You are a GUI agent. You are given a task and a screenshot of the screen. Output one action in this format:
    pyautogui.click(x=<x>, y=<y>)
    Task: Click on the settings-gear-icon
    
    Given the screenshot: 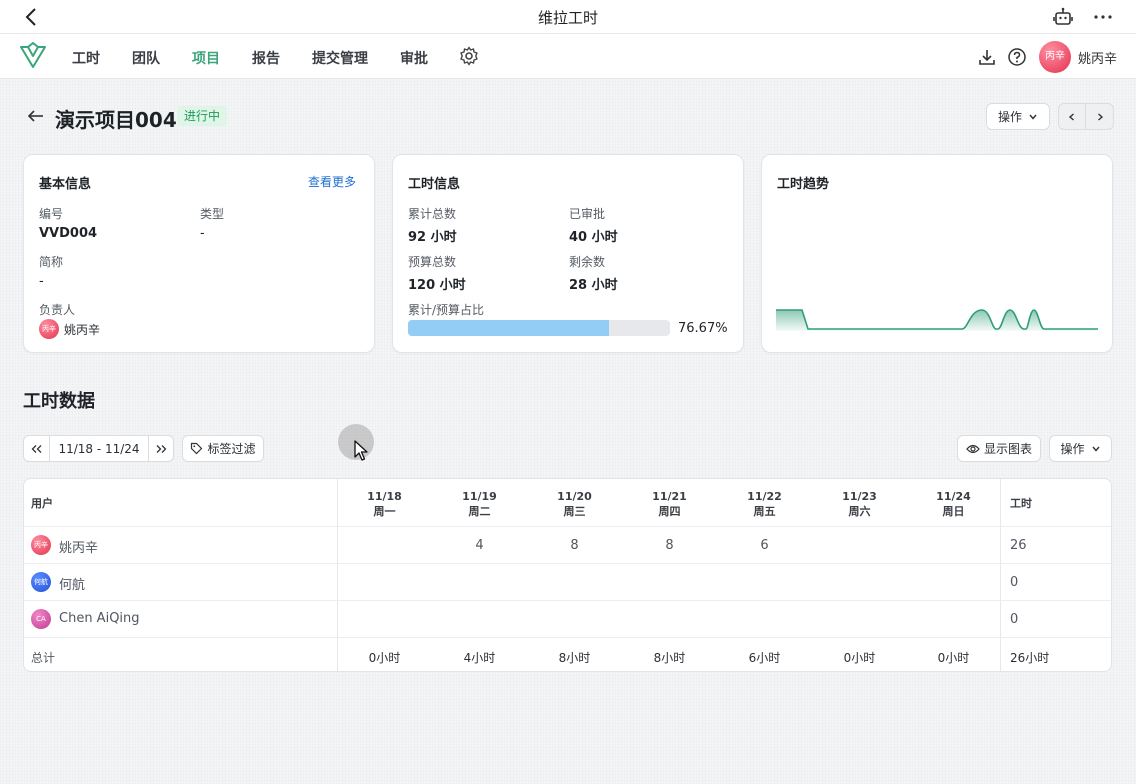 What is the action you would take?
    pyautogui.click(x=469, y=56)
    